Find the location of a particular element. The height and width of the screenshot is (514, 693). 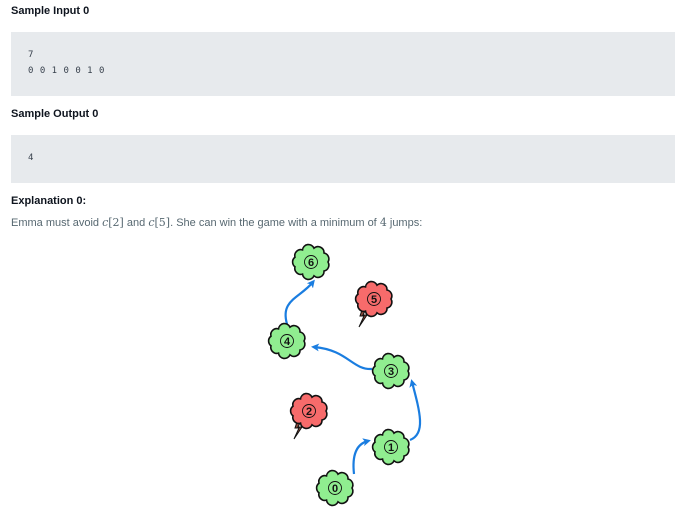

safe-cloud: 1 is located at coordinates (390, 447).